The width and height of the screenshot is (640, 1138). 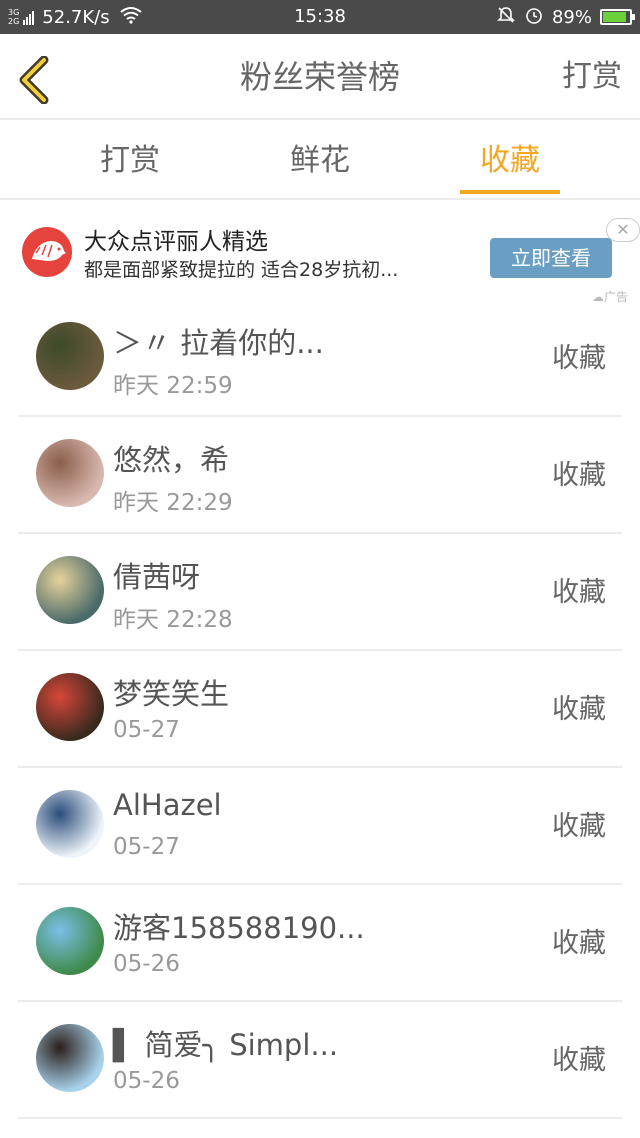 What do you see at coordinates (130, 160) in the screenshot?
I see `tab-reward: 打赏` at bounding box center [130, 160].